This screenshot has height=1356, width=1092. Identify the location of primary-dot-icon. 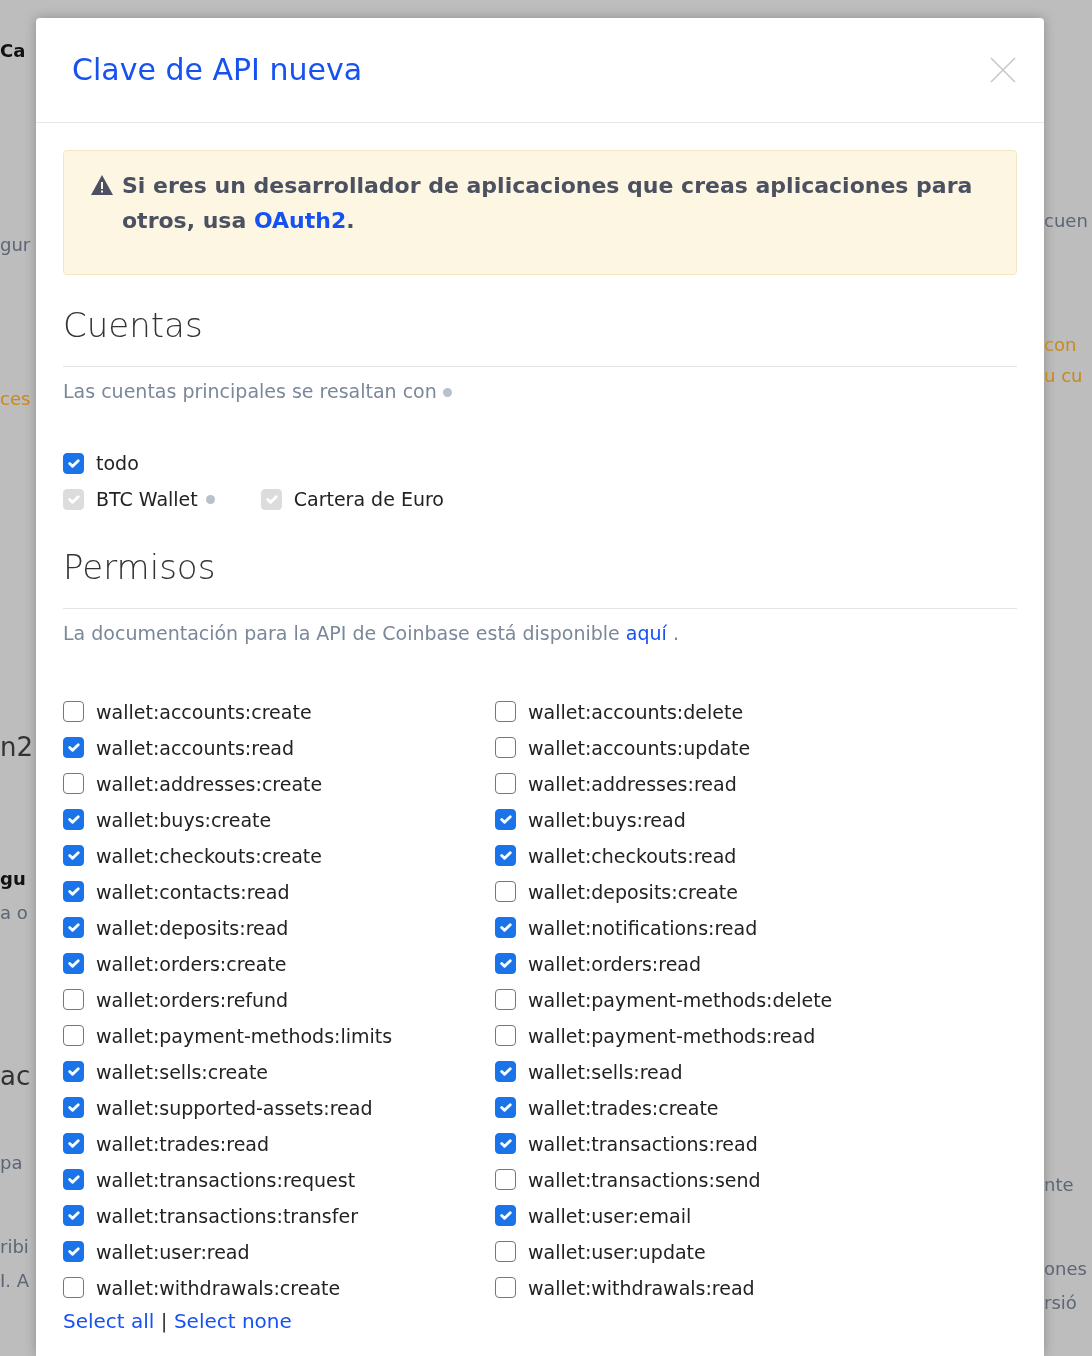
(447, 392).